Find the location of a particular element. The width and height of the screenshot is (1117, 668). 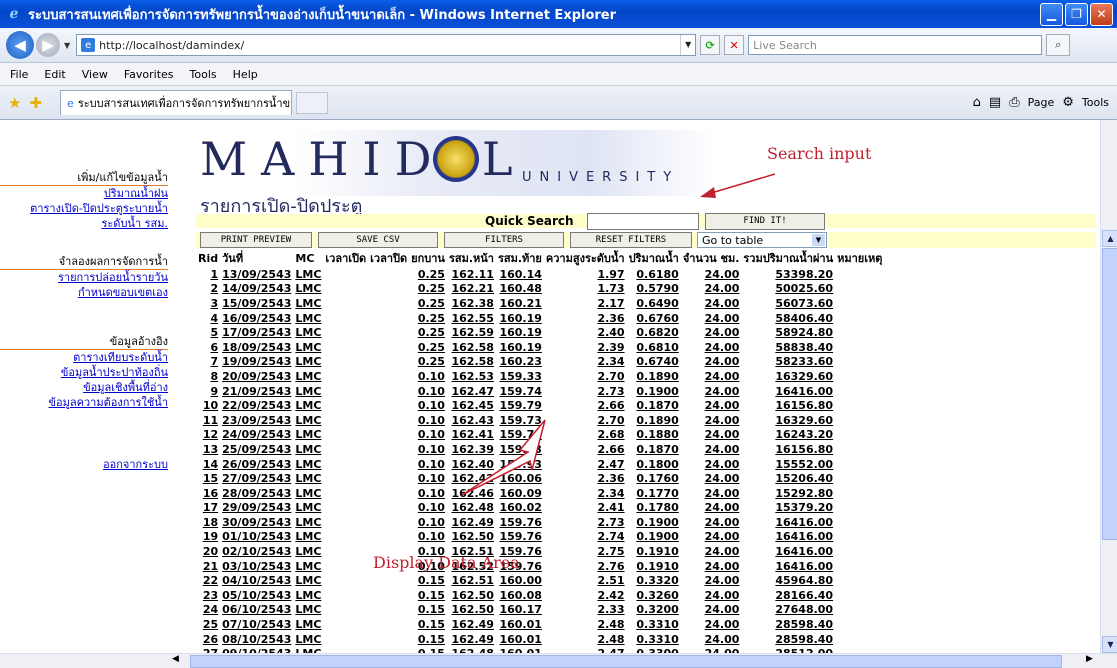

menu-file: File is located at coordinates (19, 74).